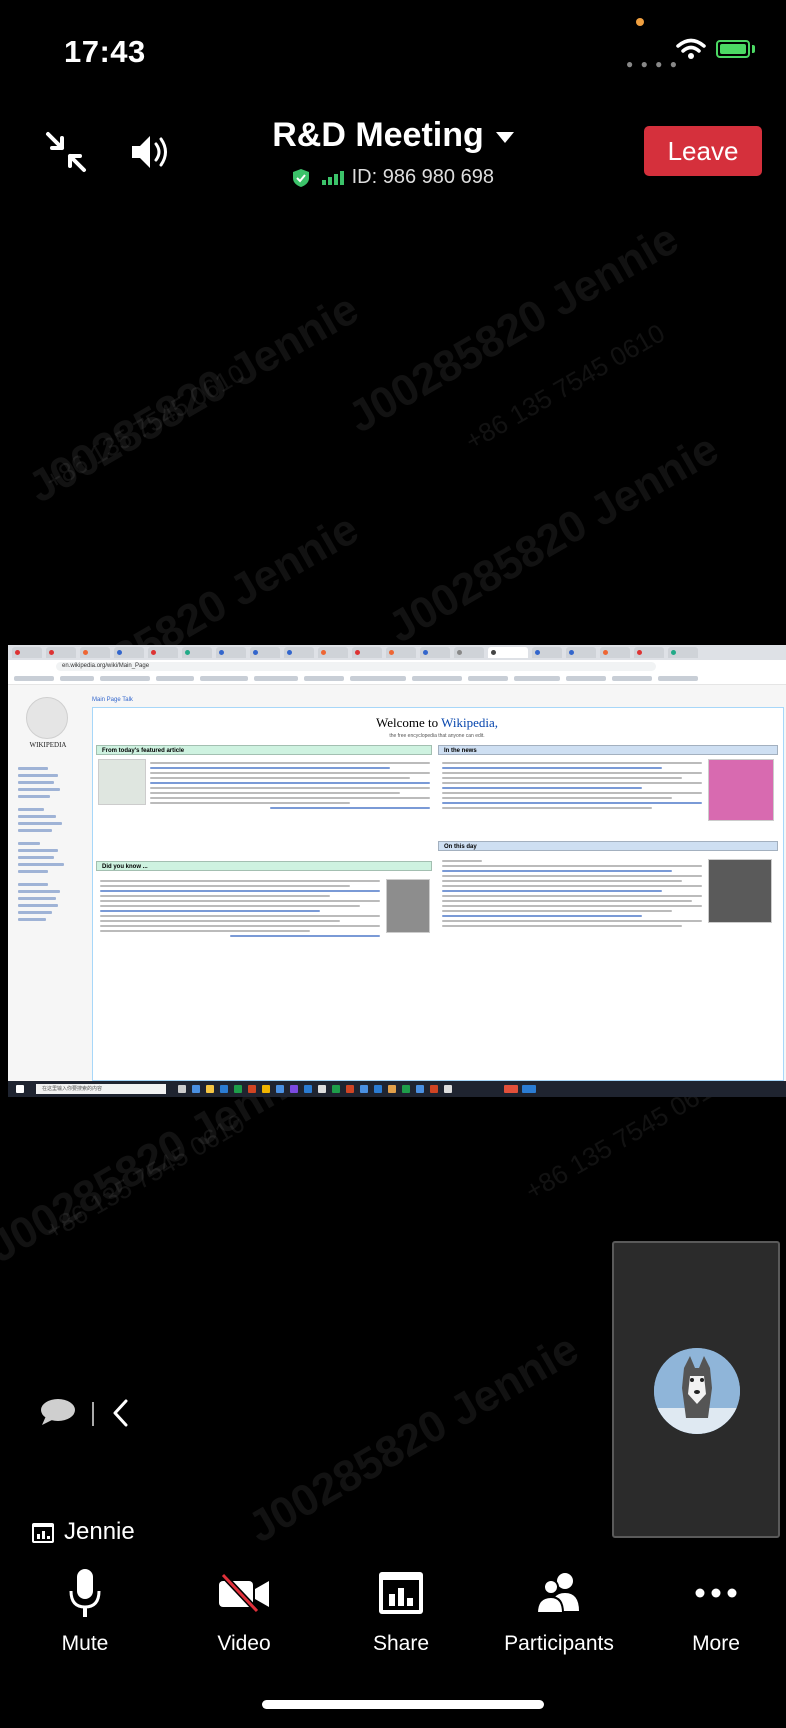 This screenshot has width=786, height=1728. What do you see at coordinates (397, 1089) in the screenshot?
I see `windows-taskbar: 在这里输入你要搜索的内容` at bounding box center [397, 1089].